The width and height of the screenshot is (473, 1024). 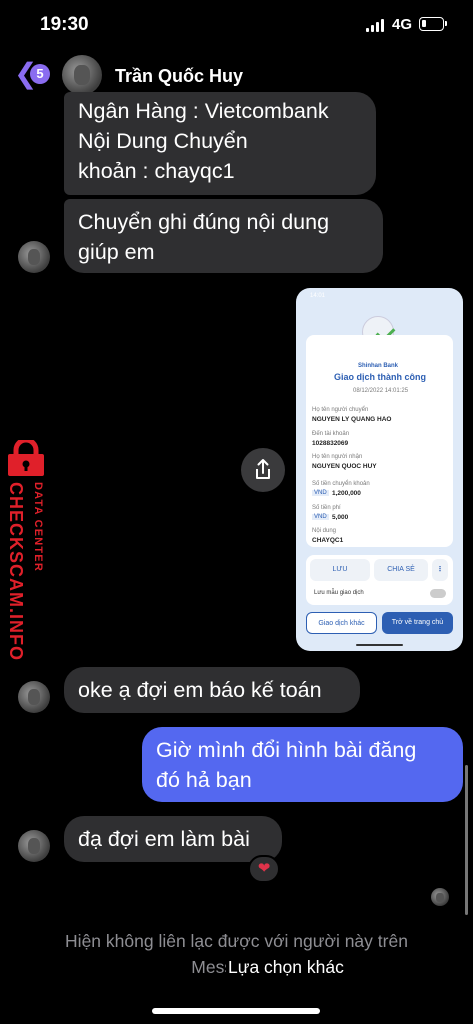 What do you see at coordinates (156, 171) in the screenshot?
I see `message-text: khoản : chayqc1` at bounding box center [156, 171].